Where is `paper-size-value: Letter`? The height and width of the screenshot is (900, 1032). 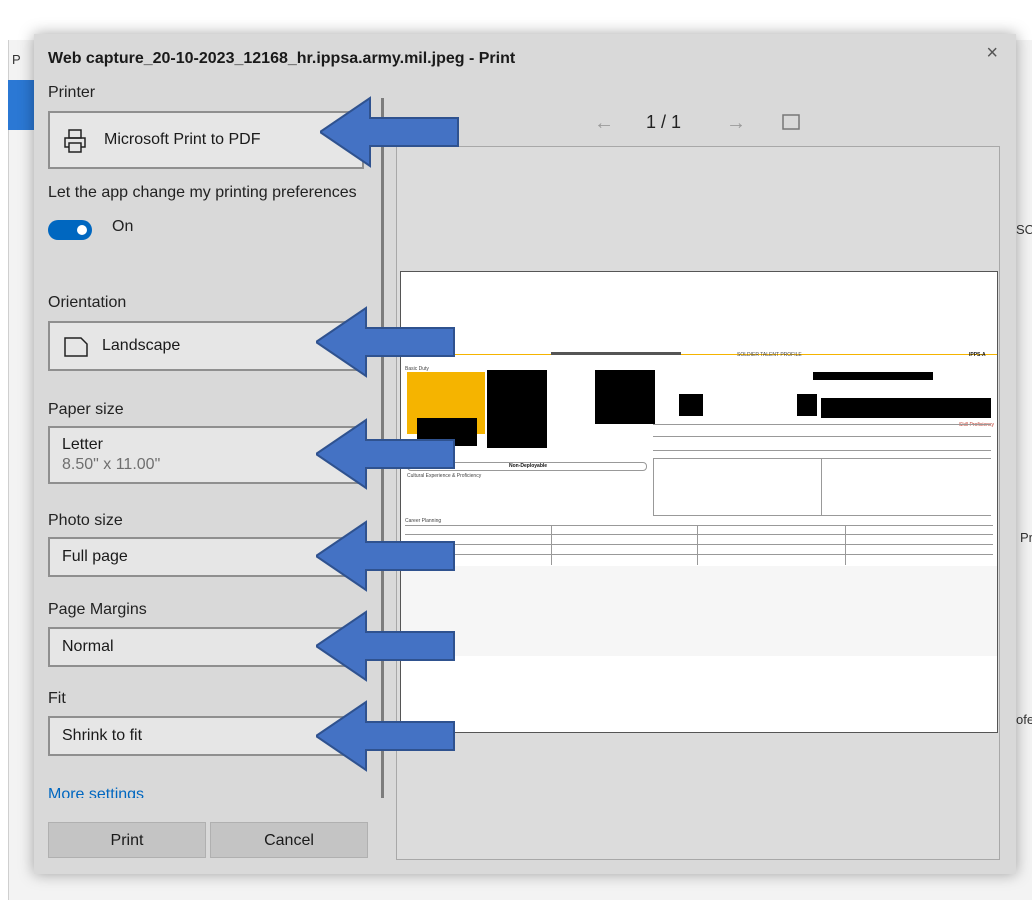 paper-size-value: Letter is located at coordinates (82, 444).